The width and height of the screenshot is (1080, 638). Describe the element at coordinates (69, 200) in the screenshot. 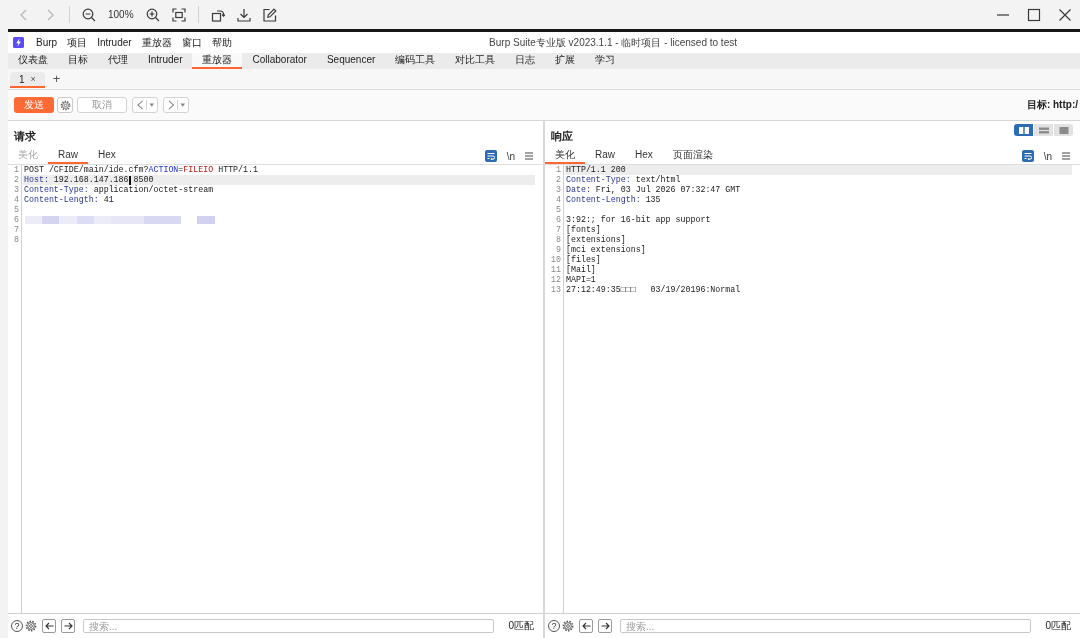

I see `code-text: Content-Length: 41` at that location.